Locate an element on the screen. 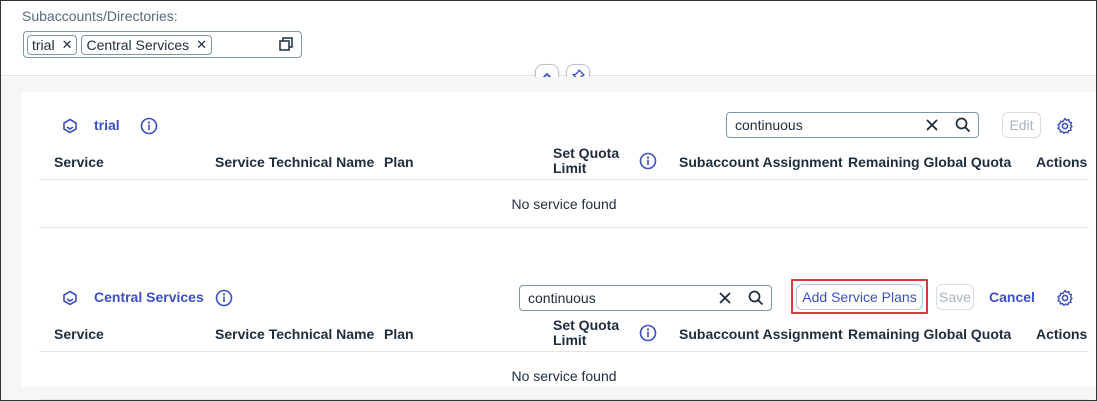 The height and width of the screenshot is (401, 1097). cancel-button: Cancel is located at coordinates (1012, 297).